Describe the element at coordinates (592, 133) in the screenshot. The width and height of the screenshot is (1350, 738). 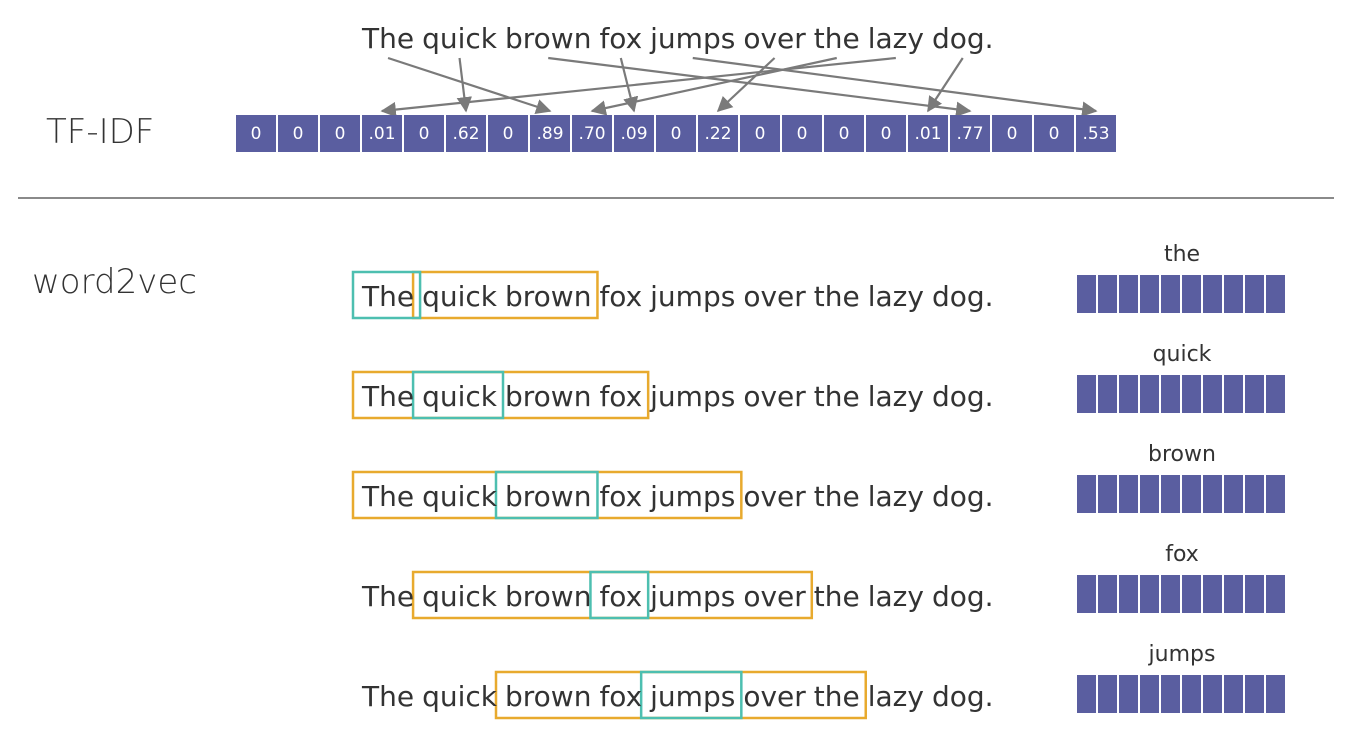
I see `tfidf-cell: .70` at that location.